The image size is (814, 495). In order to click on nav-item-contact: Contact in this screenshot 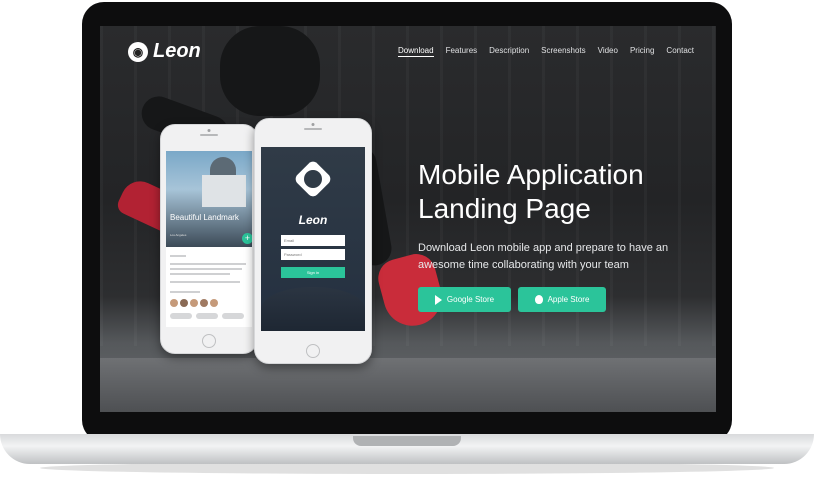, I will do `click(680, 51)`.